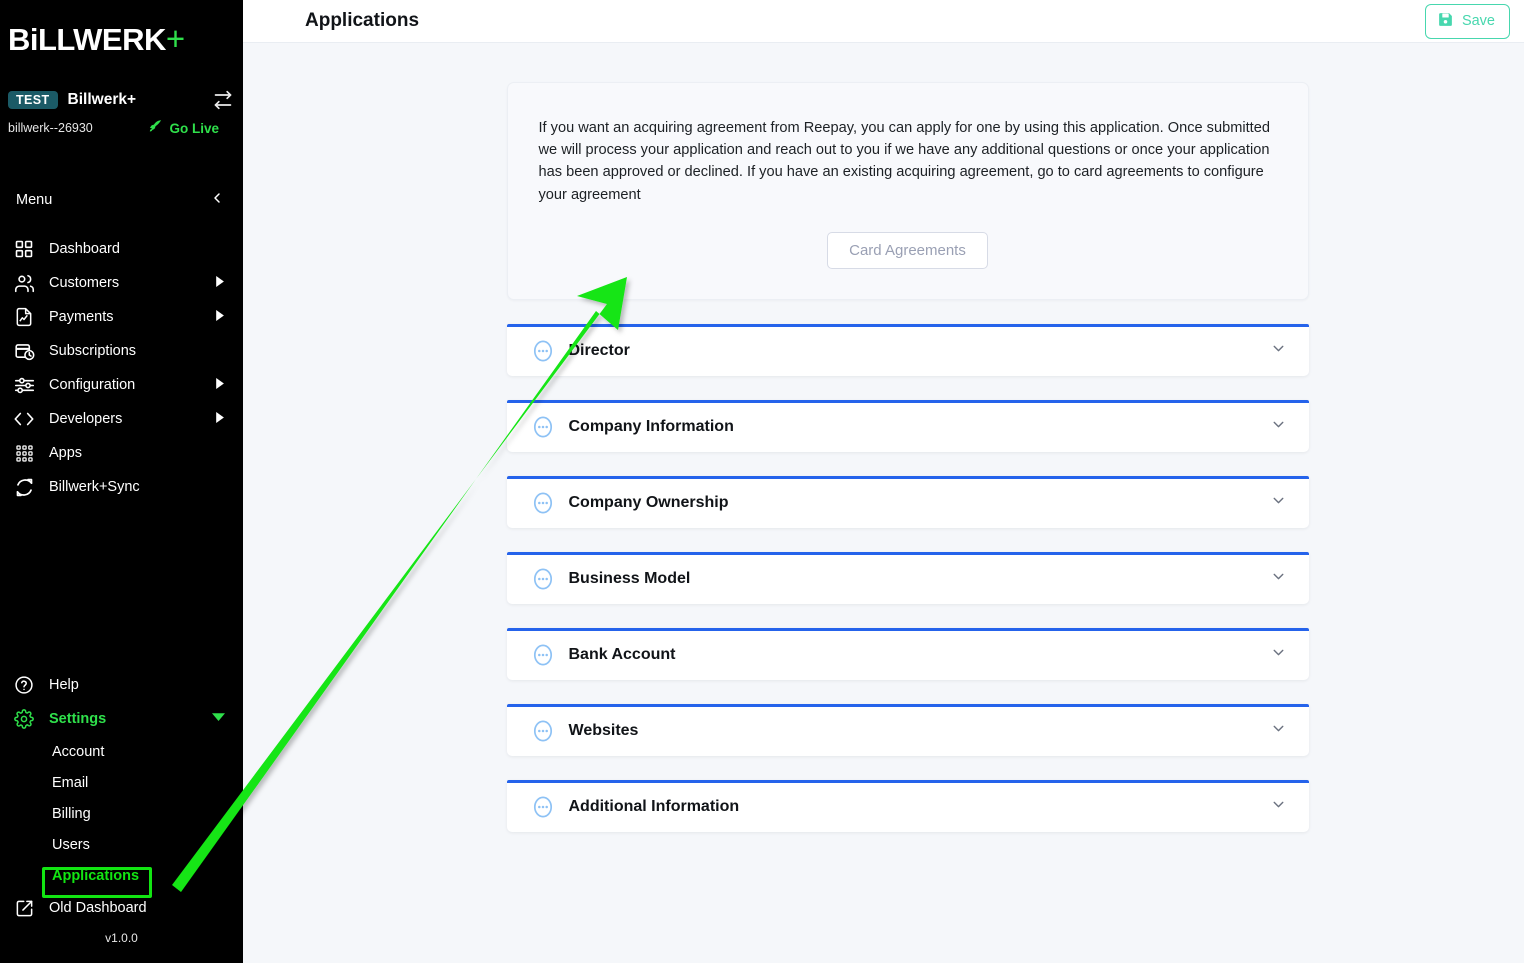 The width and height of the screenshot is (1524, 963). I want to click on logo-text: BiLLWERK, so click(87, 39).